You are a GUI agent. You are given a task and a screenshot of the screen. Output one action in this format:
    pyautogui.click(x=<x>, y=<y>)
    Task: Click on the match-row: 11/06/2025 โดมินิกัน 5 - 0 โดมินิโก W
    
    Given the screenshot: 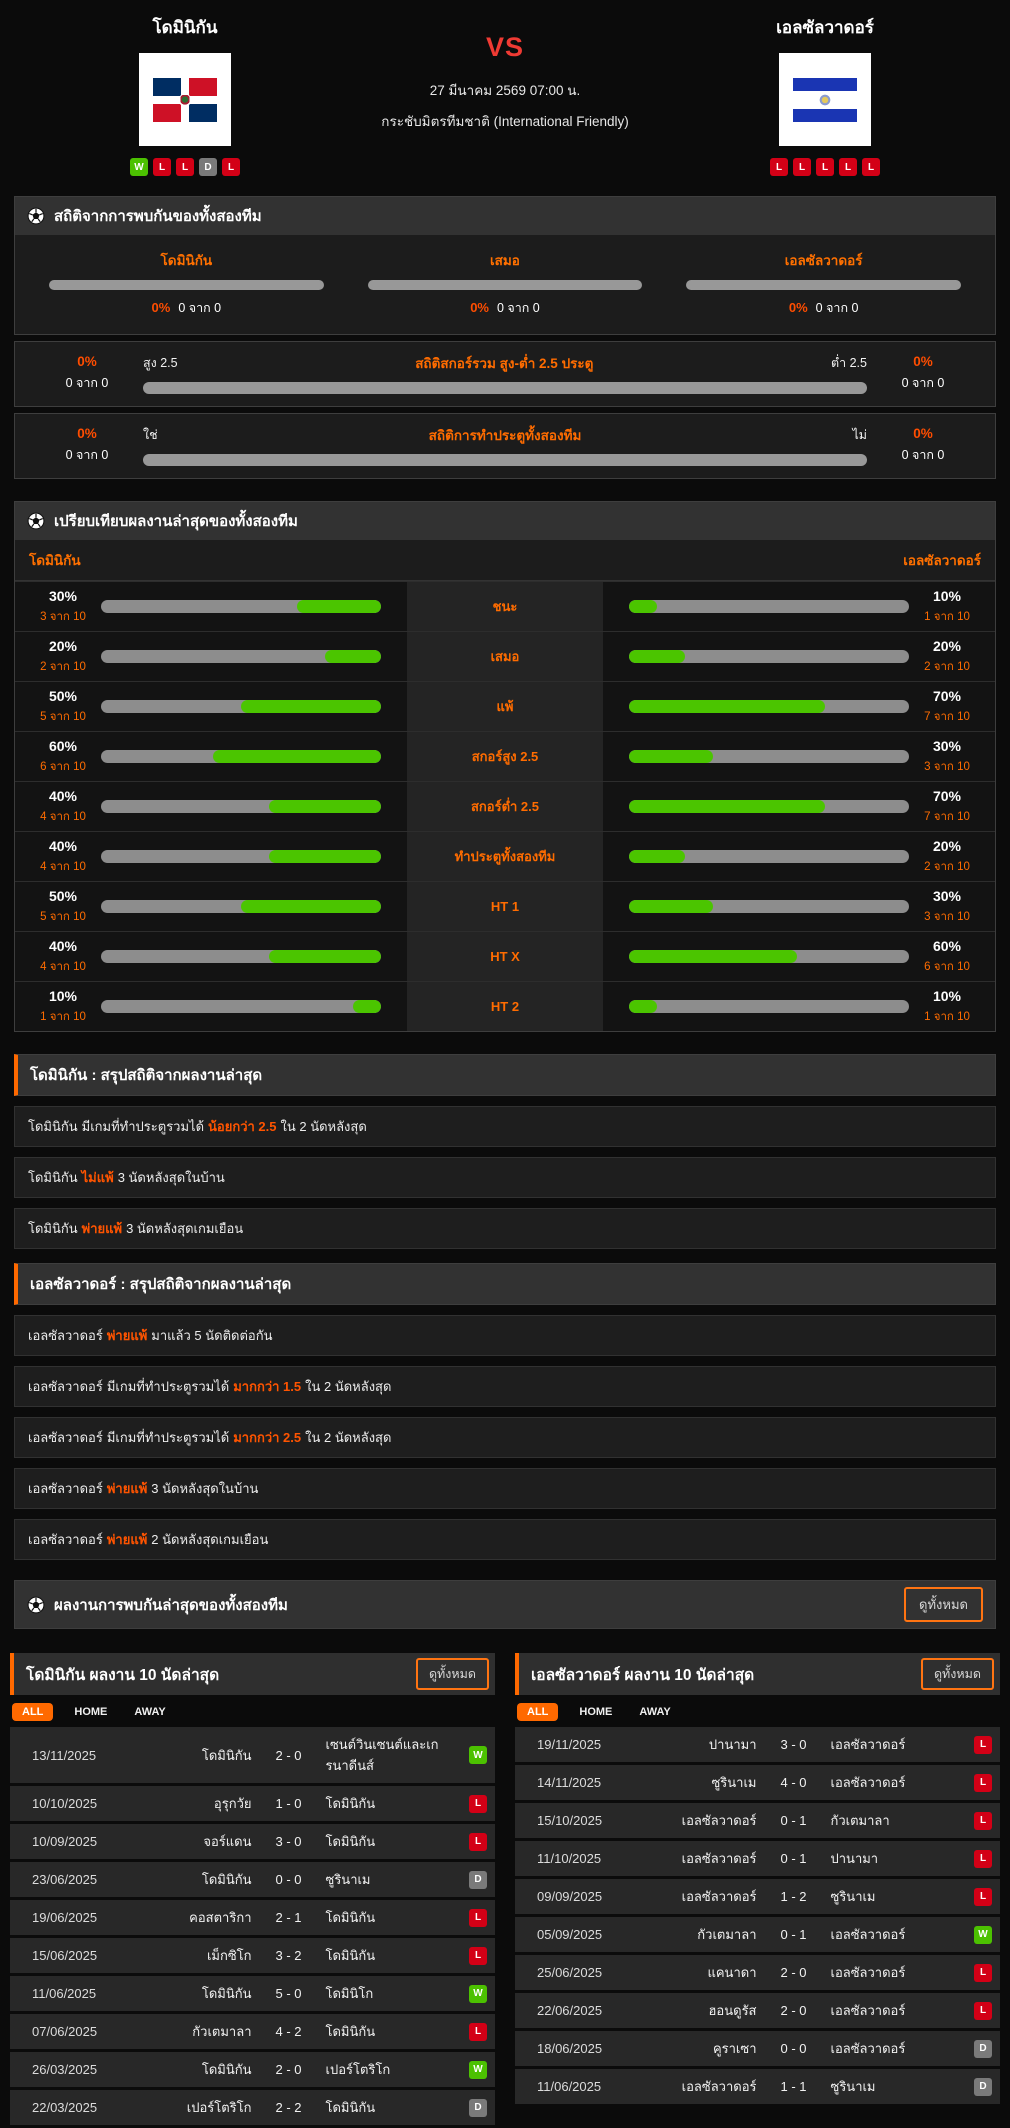 What is the action you would take?
    pyautogui.click(x=252, y=1993)
    